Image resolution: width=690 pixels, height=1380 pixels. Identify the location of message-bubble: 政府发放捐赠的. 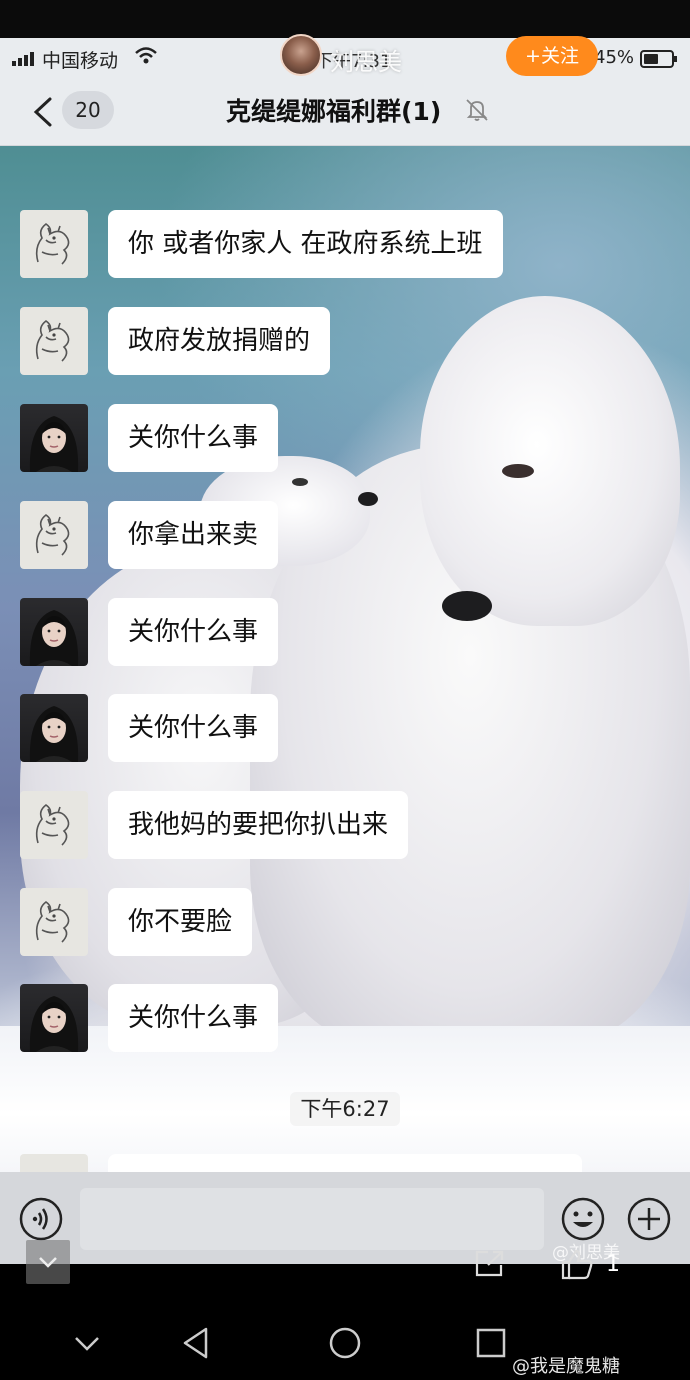
(219, 341).